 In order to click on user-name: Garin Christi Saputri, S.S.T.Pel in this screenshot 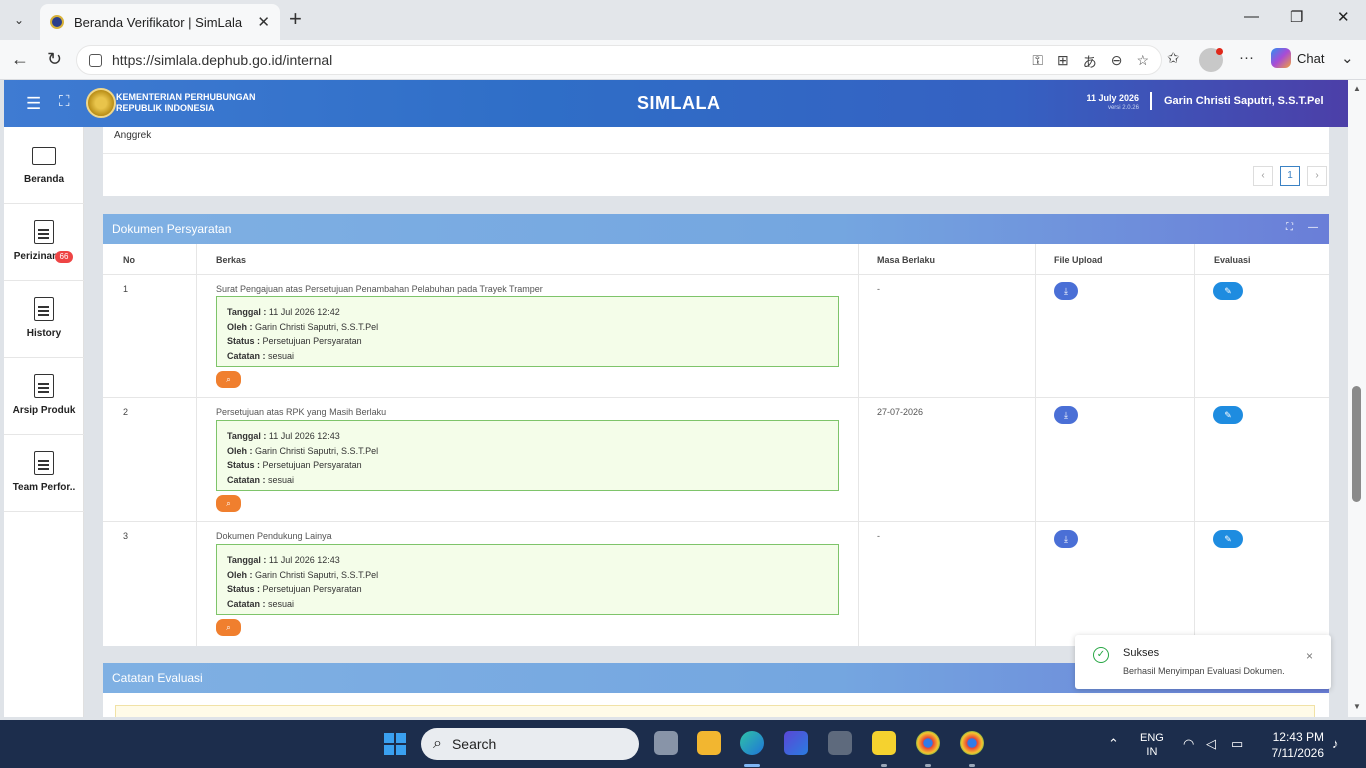, I will do `click(1244, 101)`.